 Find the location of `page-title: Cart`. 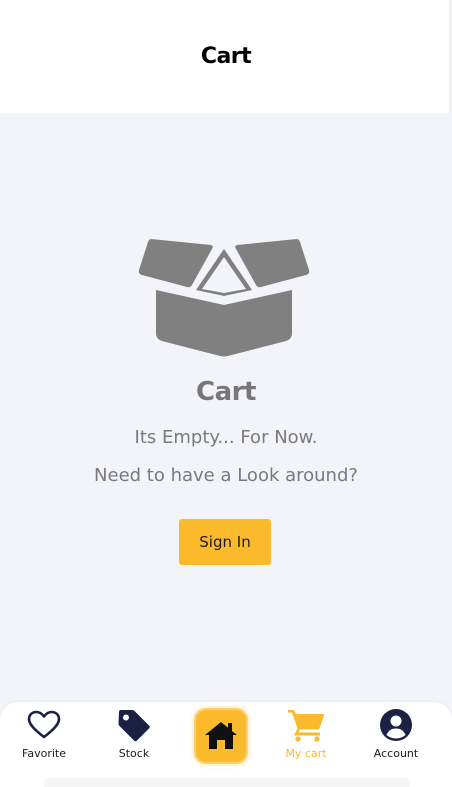

page-title: Cart is located at coordinates (226, 56).